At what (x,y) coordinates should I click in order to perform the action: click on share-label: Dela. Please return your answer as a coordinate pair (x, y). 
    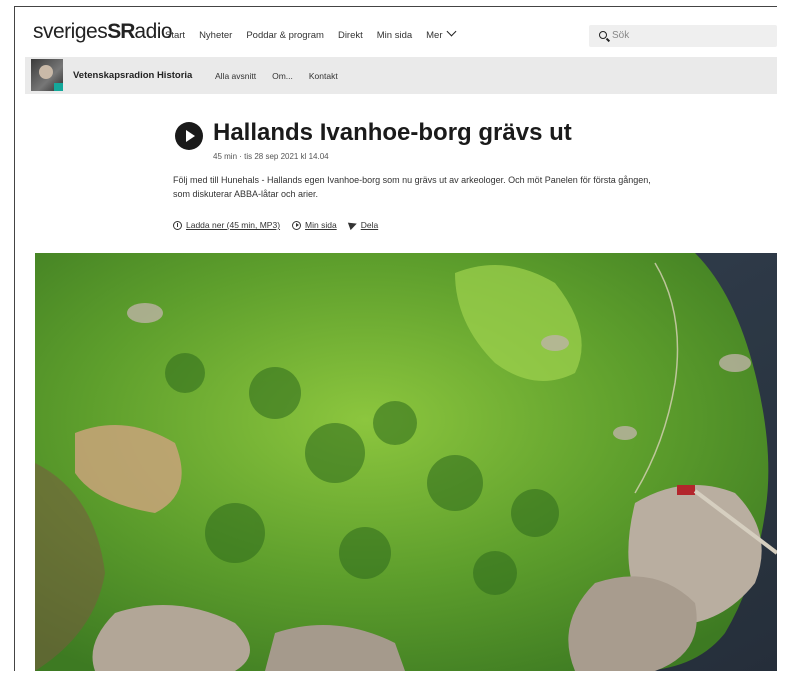
    Looking at the image, I should click on (369, 225).